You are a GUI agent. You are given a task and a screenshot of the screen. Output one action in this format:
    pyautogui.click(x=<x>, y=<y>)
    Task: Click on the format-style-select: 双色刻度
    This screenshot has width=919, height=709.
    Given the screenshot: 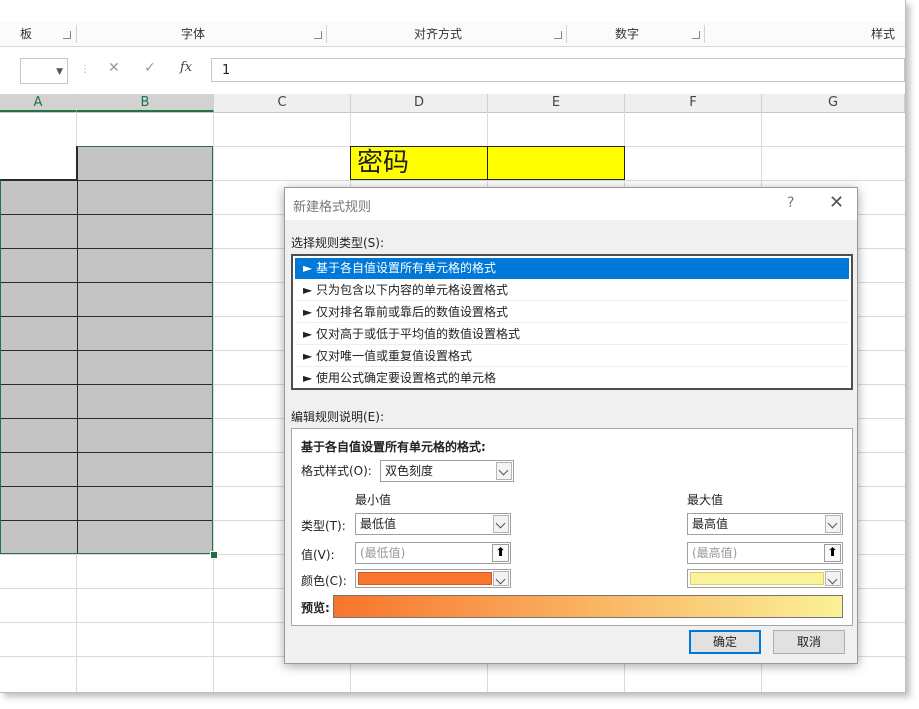 What is the action you would take?
    pyautogui.click(x=447, y=471)
    